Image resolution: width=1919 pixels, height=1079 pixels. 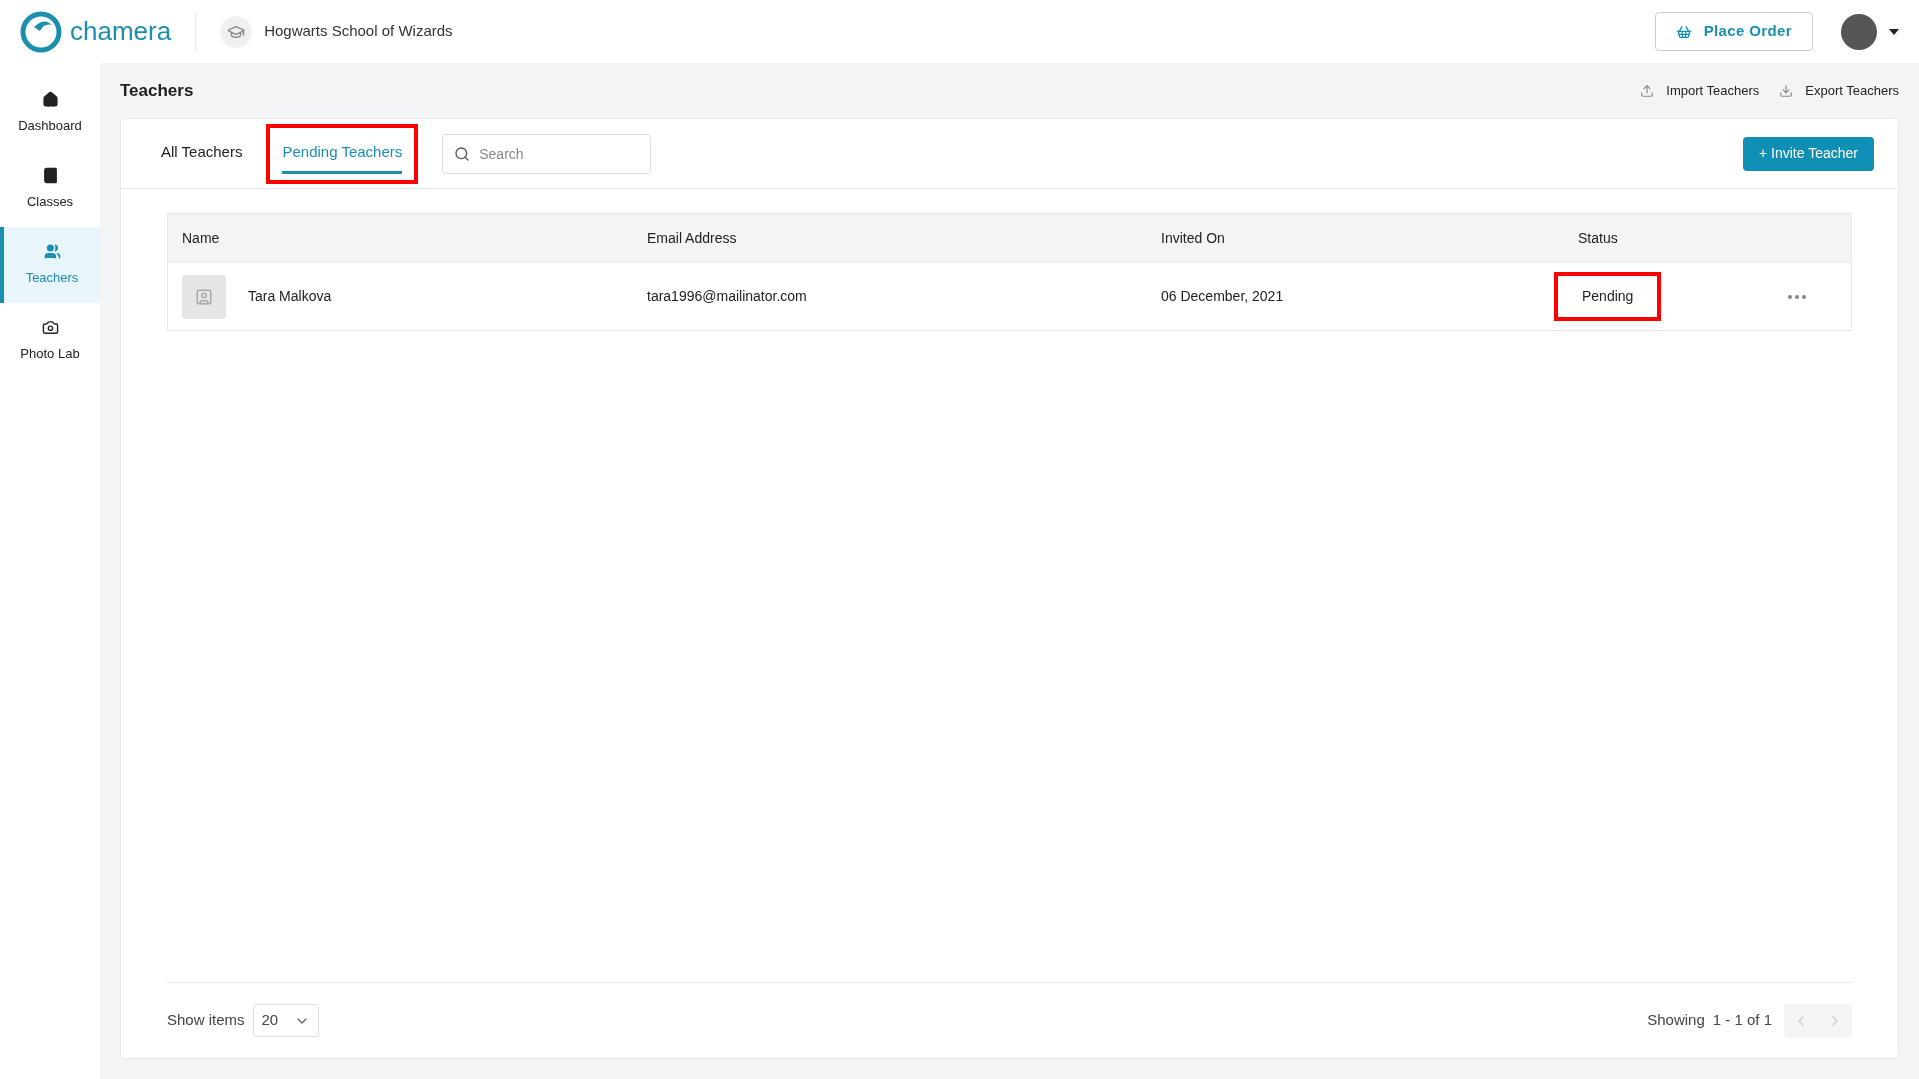 I want to click on brand-name: chamera, so click(x=121, y=31).